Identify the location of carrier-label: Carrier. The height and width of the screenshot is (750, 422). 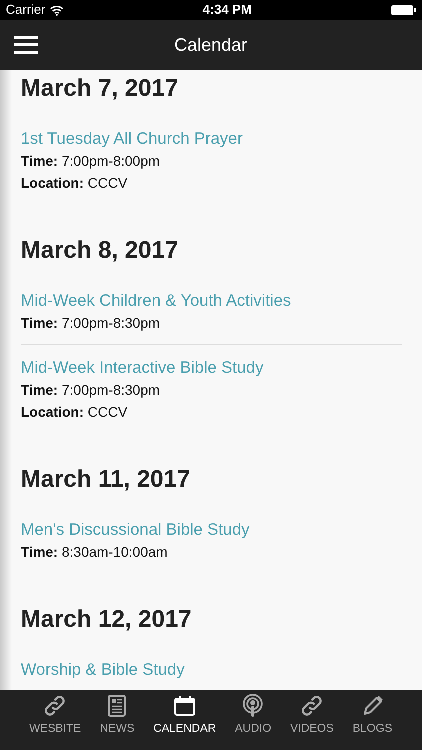
(26, 10).